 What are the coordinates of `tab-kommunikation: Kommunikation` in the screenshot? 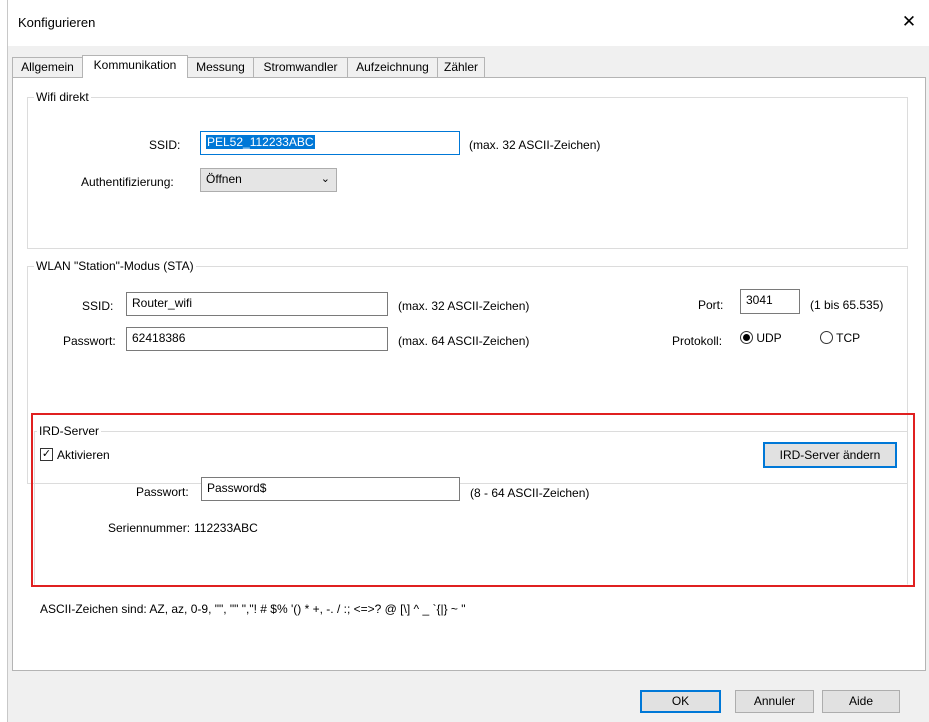 It's located at (135, 66).